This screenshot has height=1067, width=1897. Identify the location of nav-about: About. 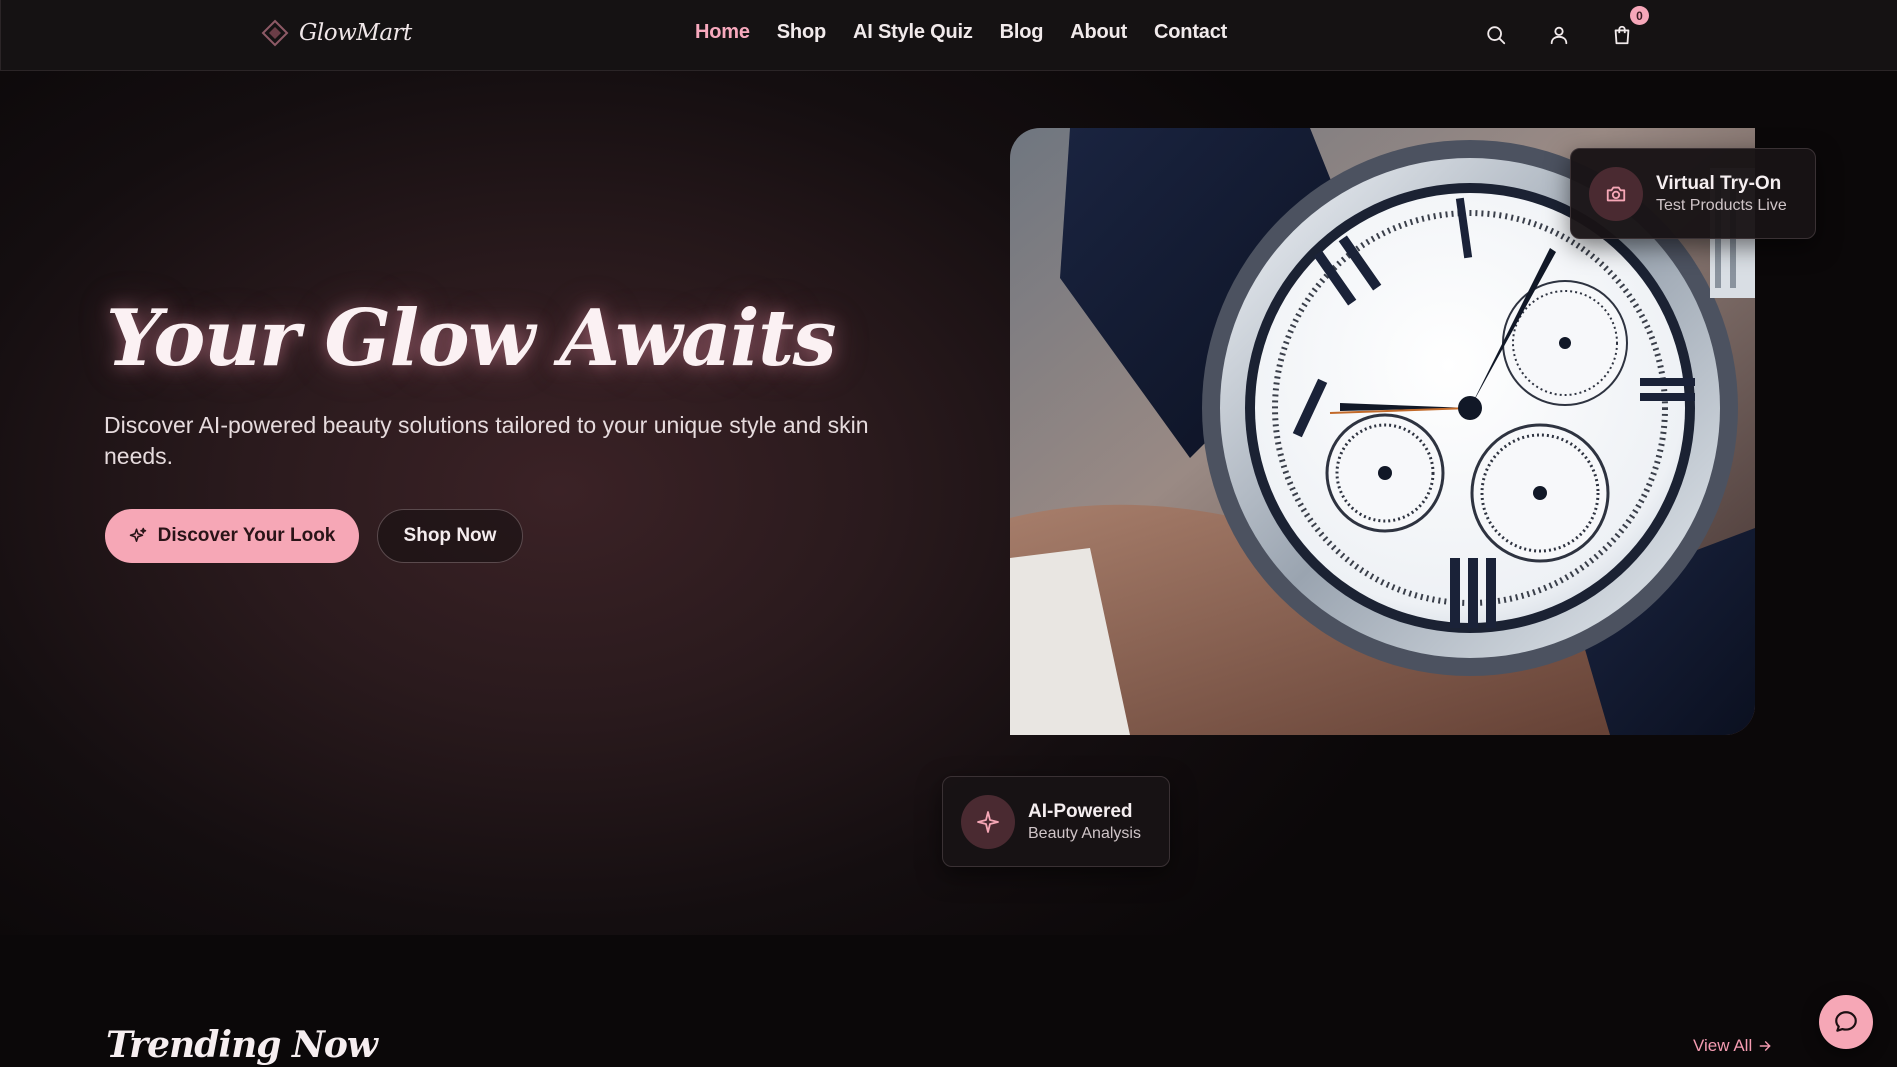
(1098, 32).